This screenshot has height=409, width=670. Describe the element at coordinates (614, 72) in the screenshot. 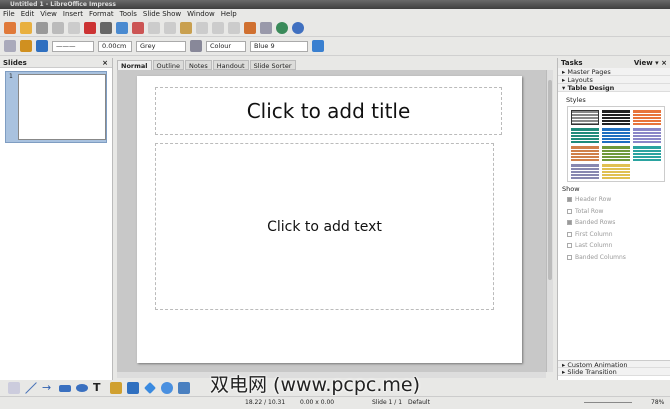

I see `section-master-pages: ▸ Master Pages` at that location.